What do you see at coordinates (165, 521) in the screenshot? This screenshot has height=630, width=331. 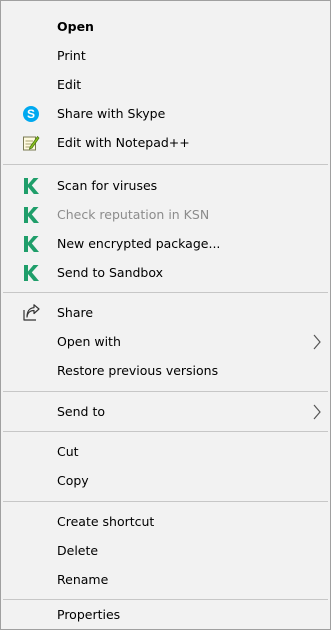 I see `menu-item-create-shortcut: Create shortcut` at bounding box center [165, 521].